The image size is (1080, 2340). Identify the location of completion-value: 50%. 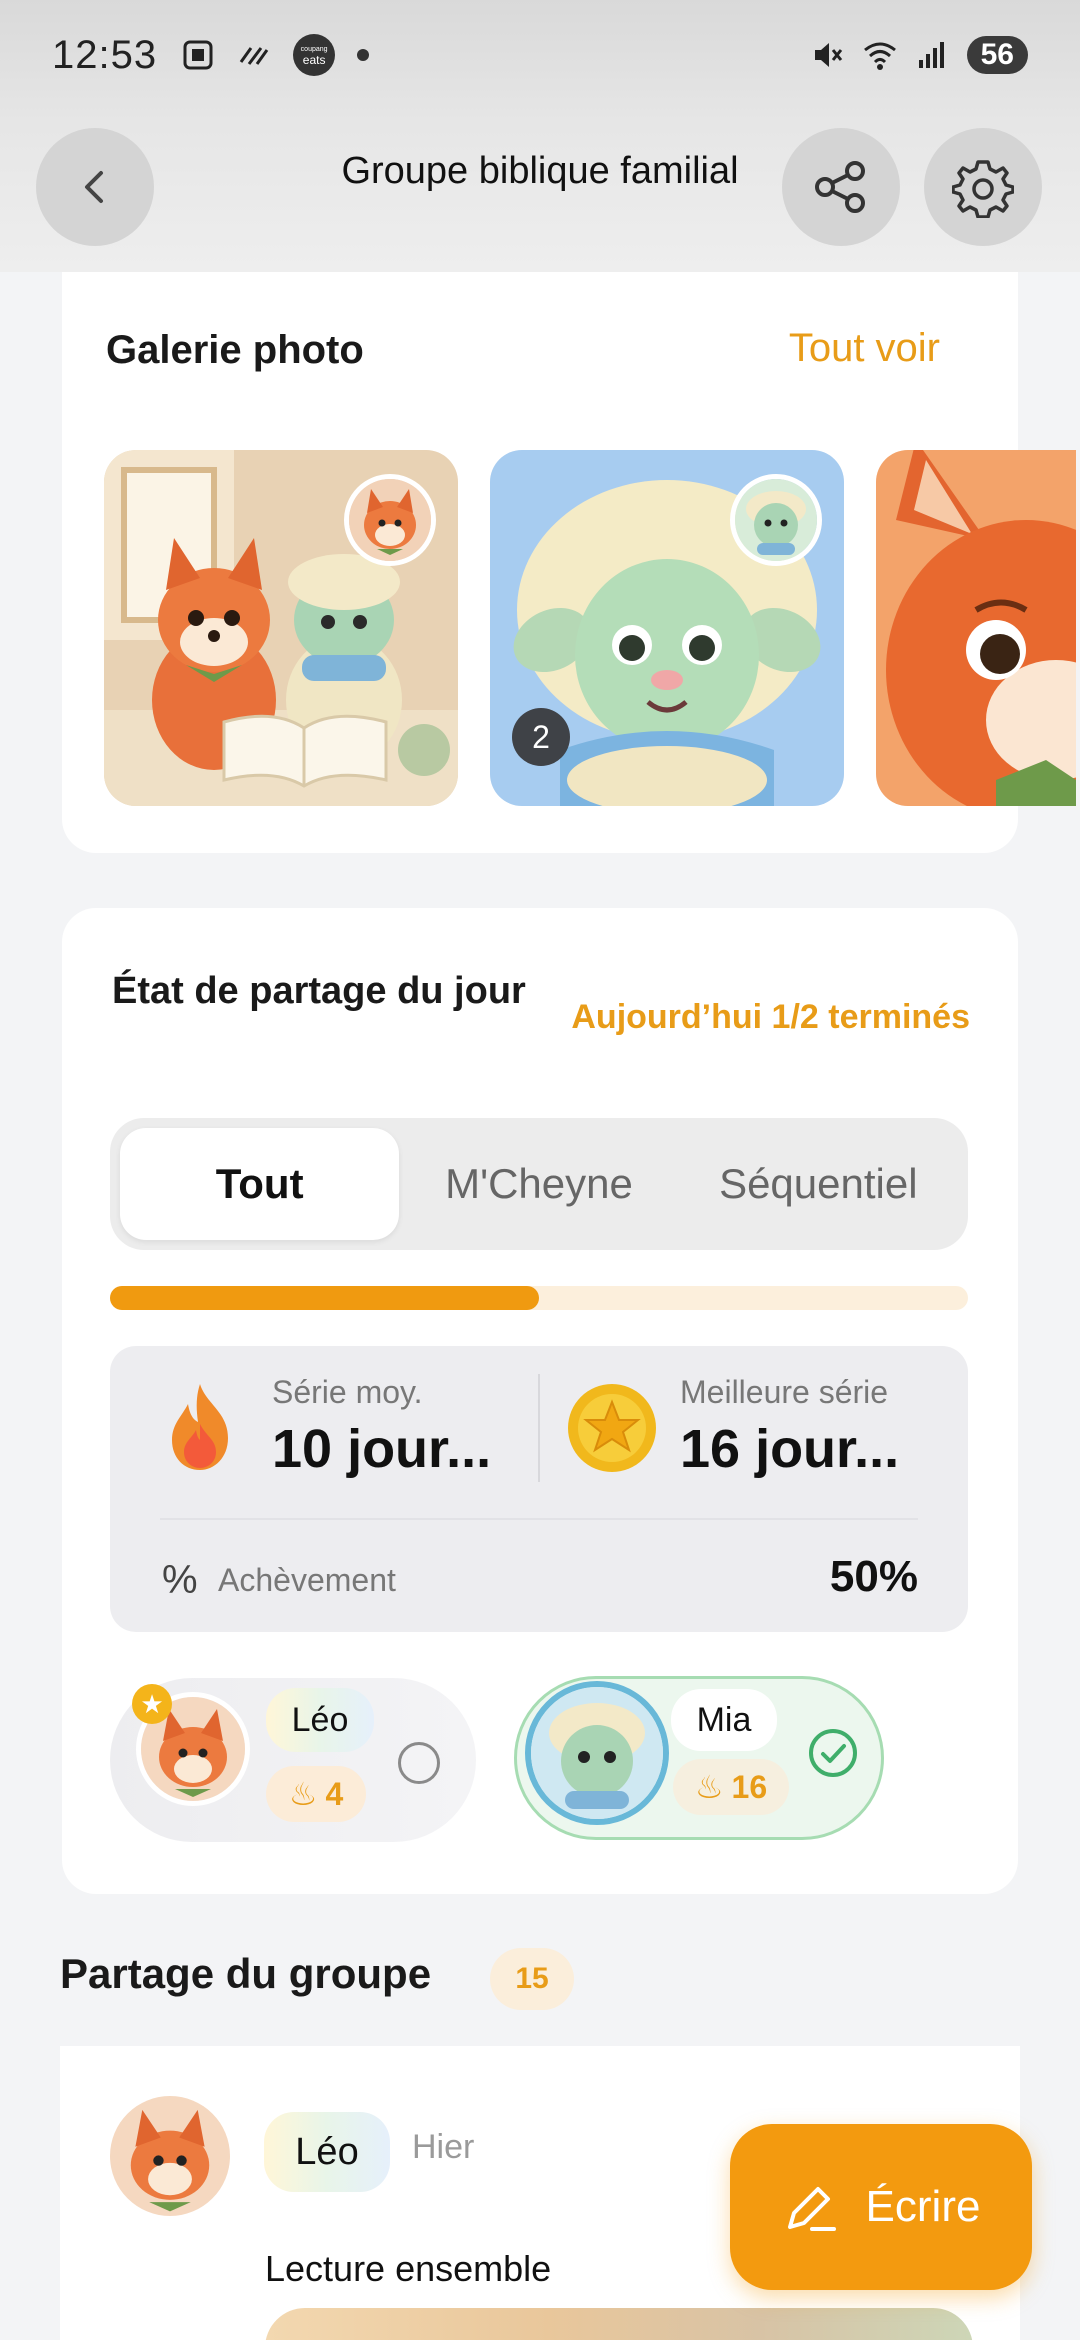
(873, 1576).